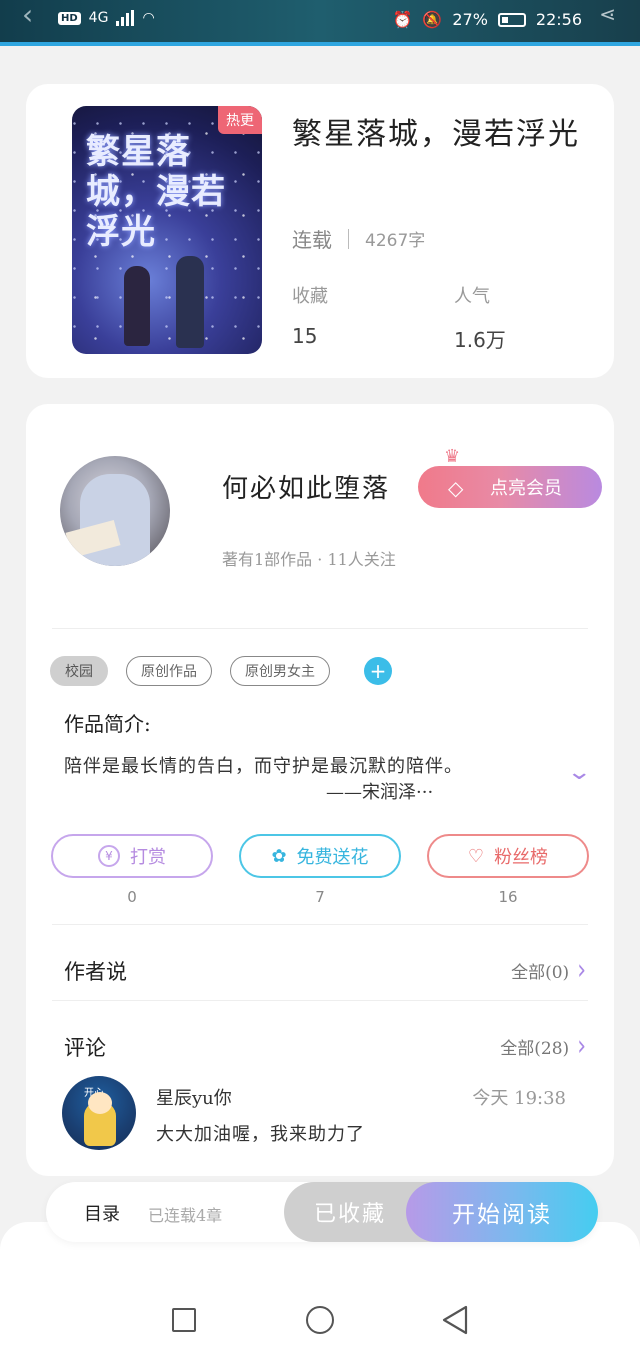 The height and width of the screenshot is (1351, 640). Describe the element at coordinates (456, 488) in the screenshot. I see `diamond-icon: ◇` at that location.